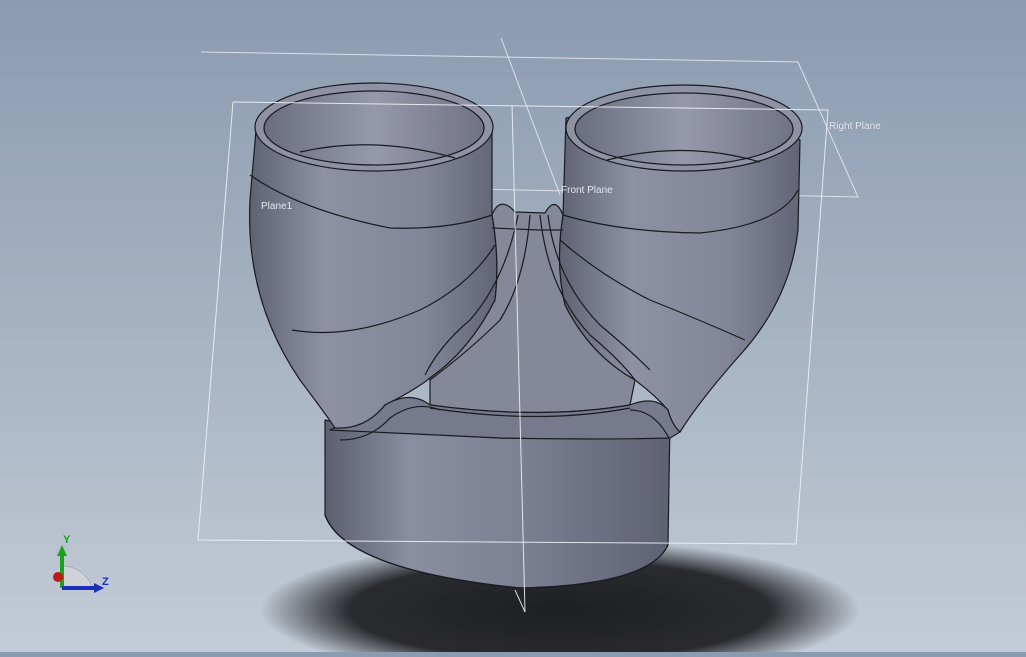 The image size is (1026, 657). I want to click on left-opening-inner, so click(374, 128).